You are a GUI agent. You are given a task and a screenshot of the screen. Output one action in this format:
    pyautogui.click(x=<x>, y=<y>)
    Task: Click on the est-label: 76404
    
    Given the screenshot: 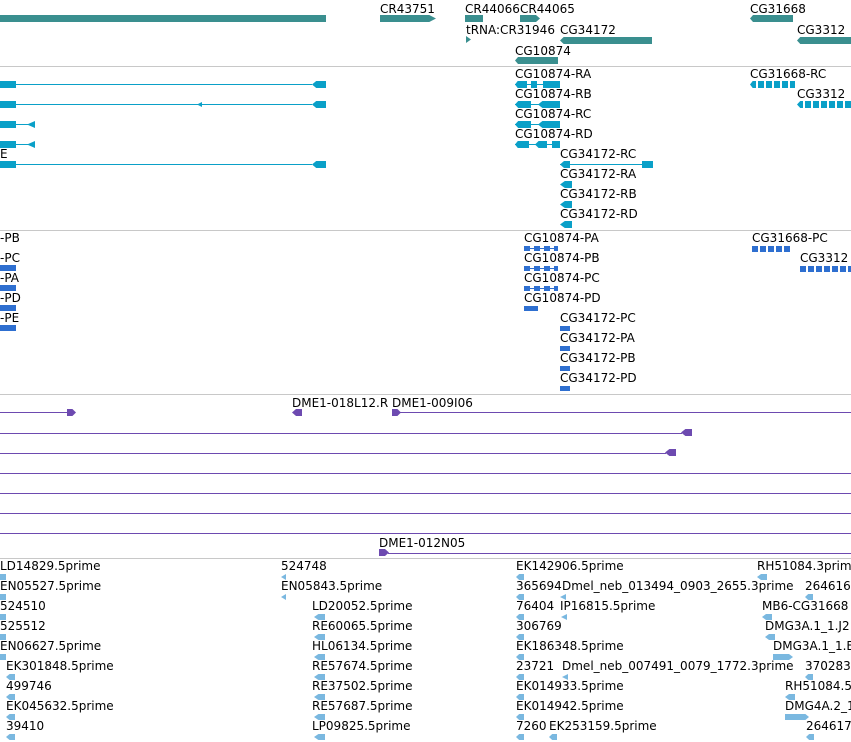 What is the action you would take?
    pyautogui.click(x=535, y=606)
    